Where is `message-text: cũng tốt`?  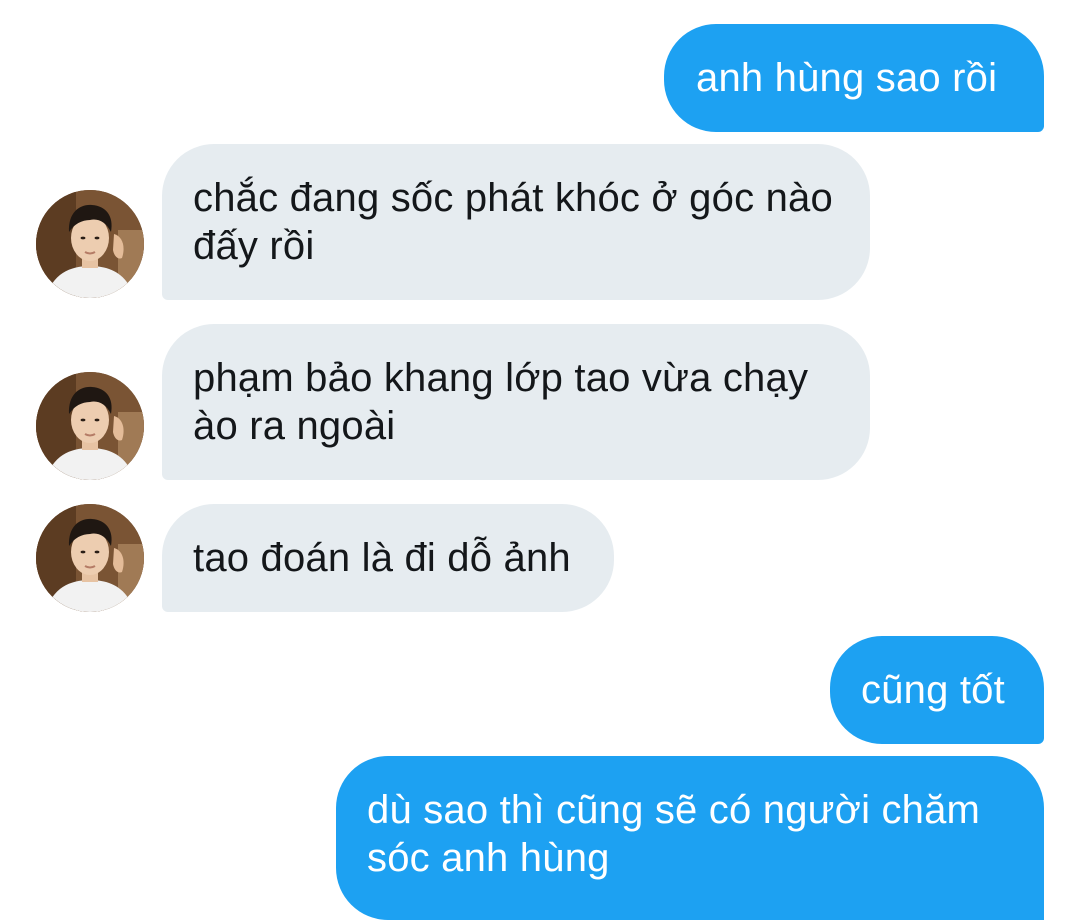
message-text: cũng tốt is located at coordinates (933, 690).